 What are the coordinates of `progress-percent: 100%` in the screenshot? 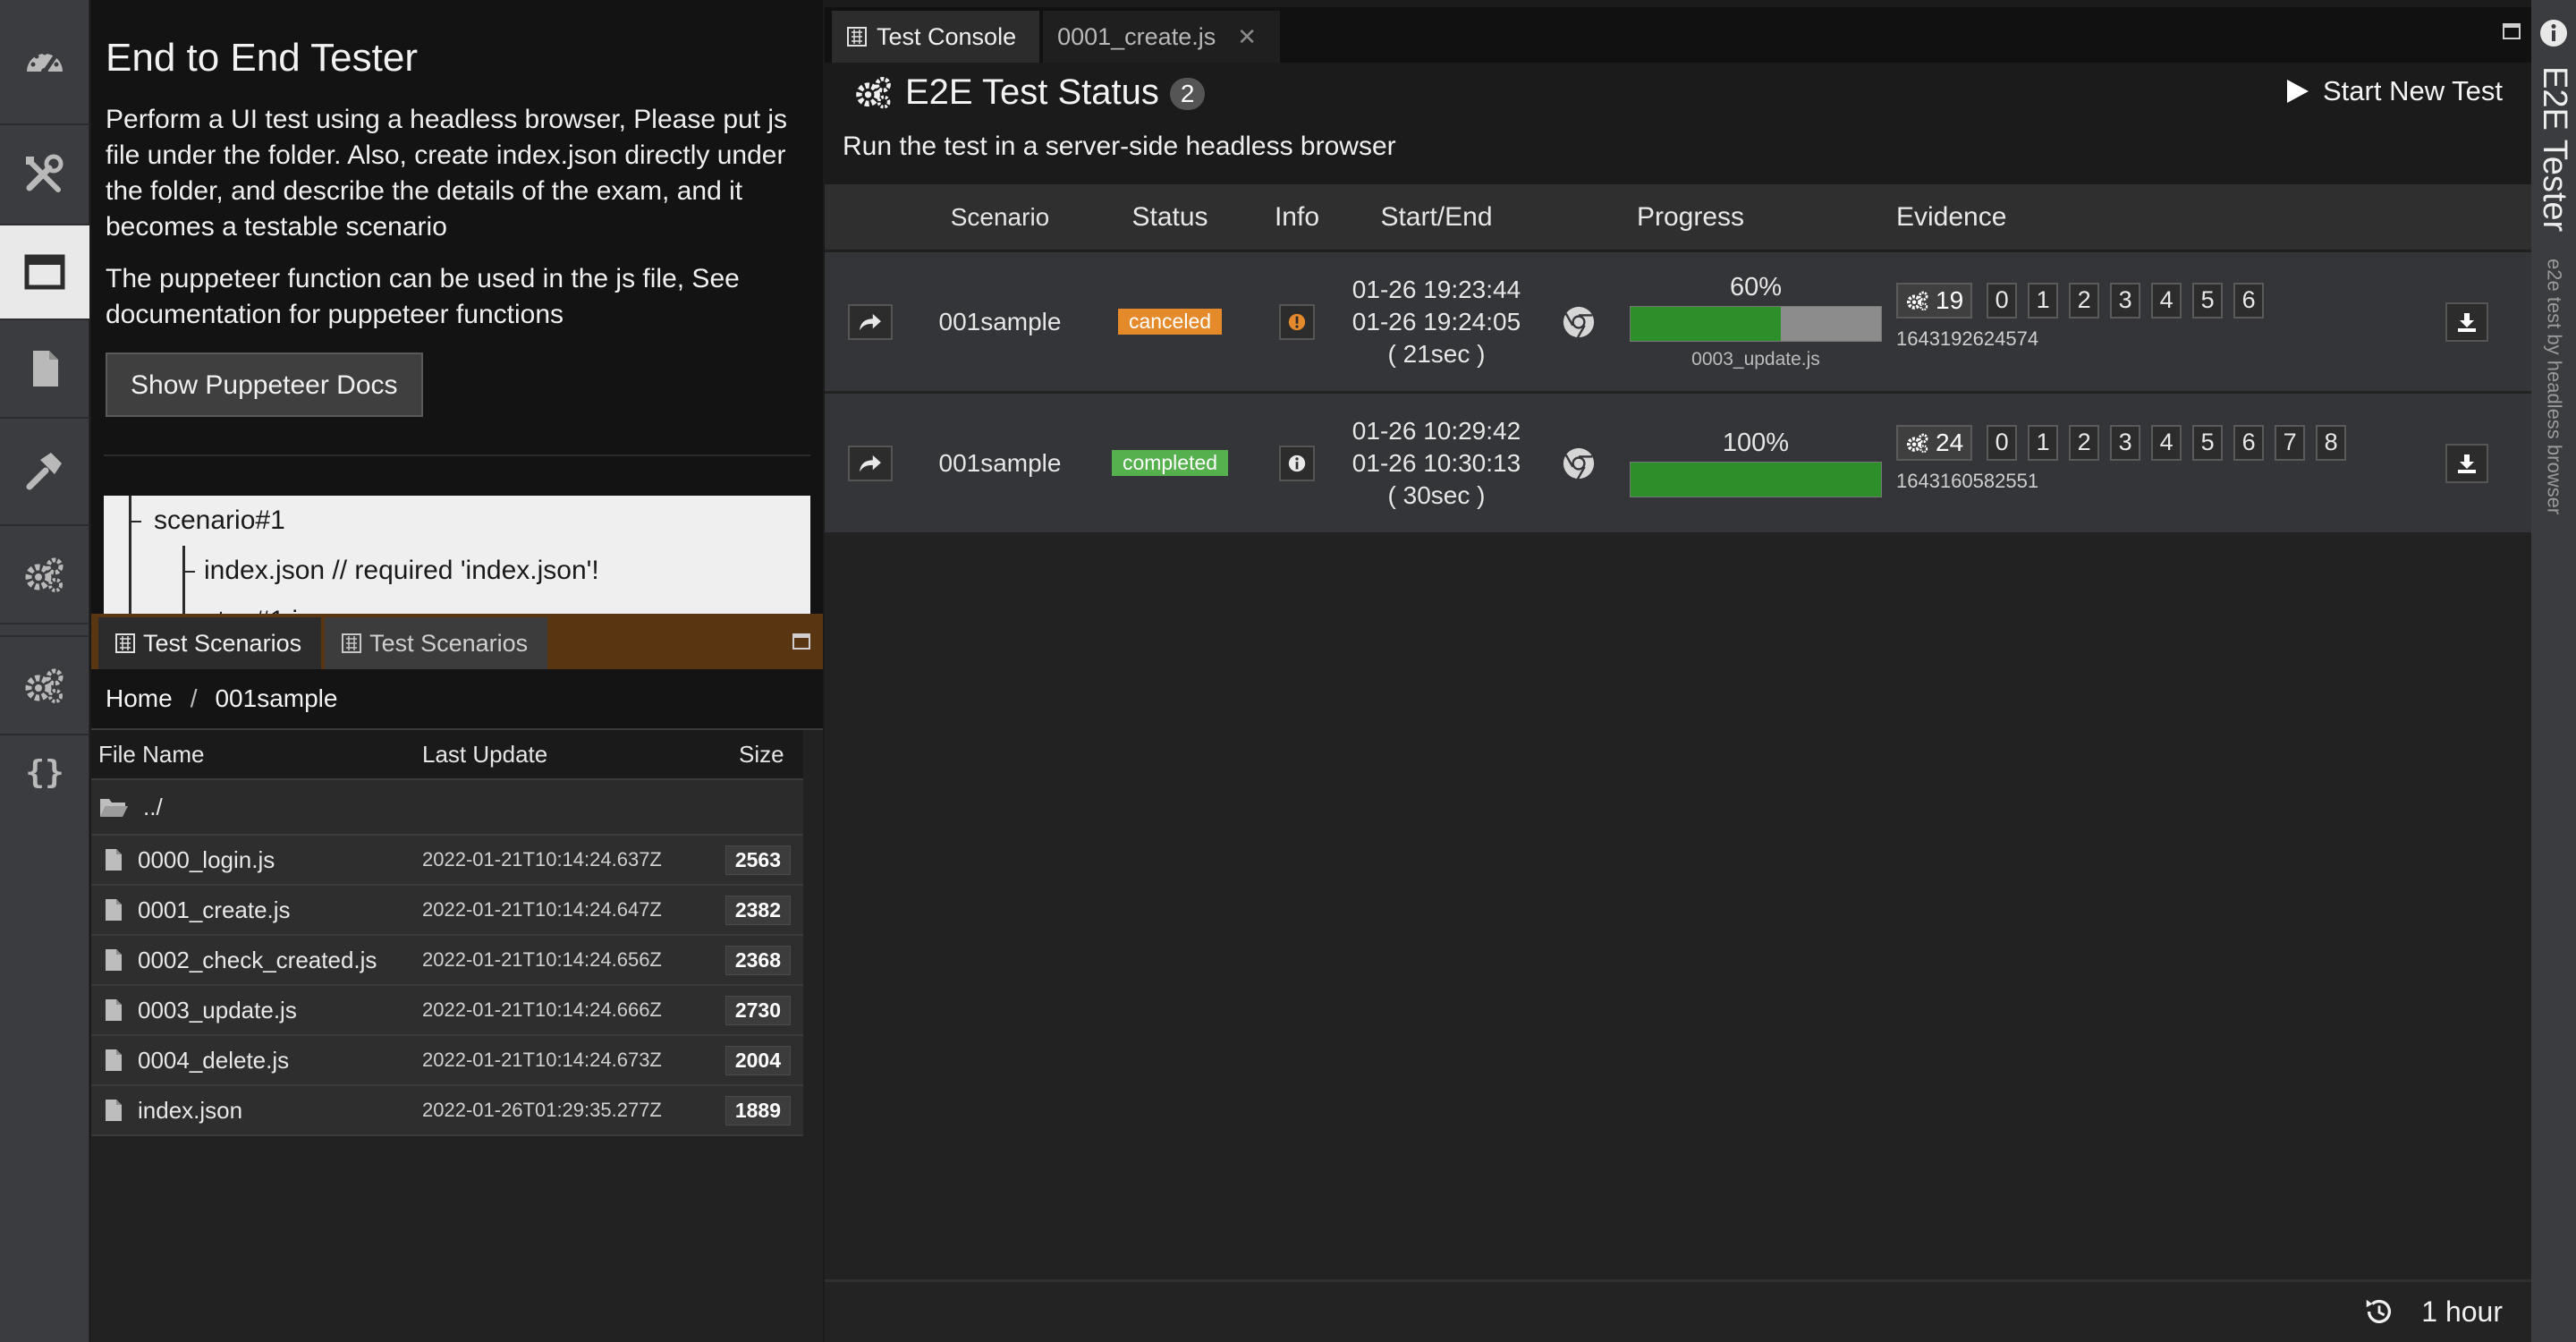 It's located at (1756, 443).